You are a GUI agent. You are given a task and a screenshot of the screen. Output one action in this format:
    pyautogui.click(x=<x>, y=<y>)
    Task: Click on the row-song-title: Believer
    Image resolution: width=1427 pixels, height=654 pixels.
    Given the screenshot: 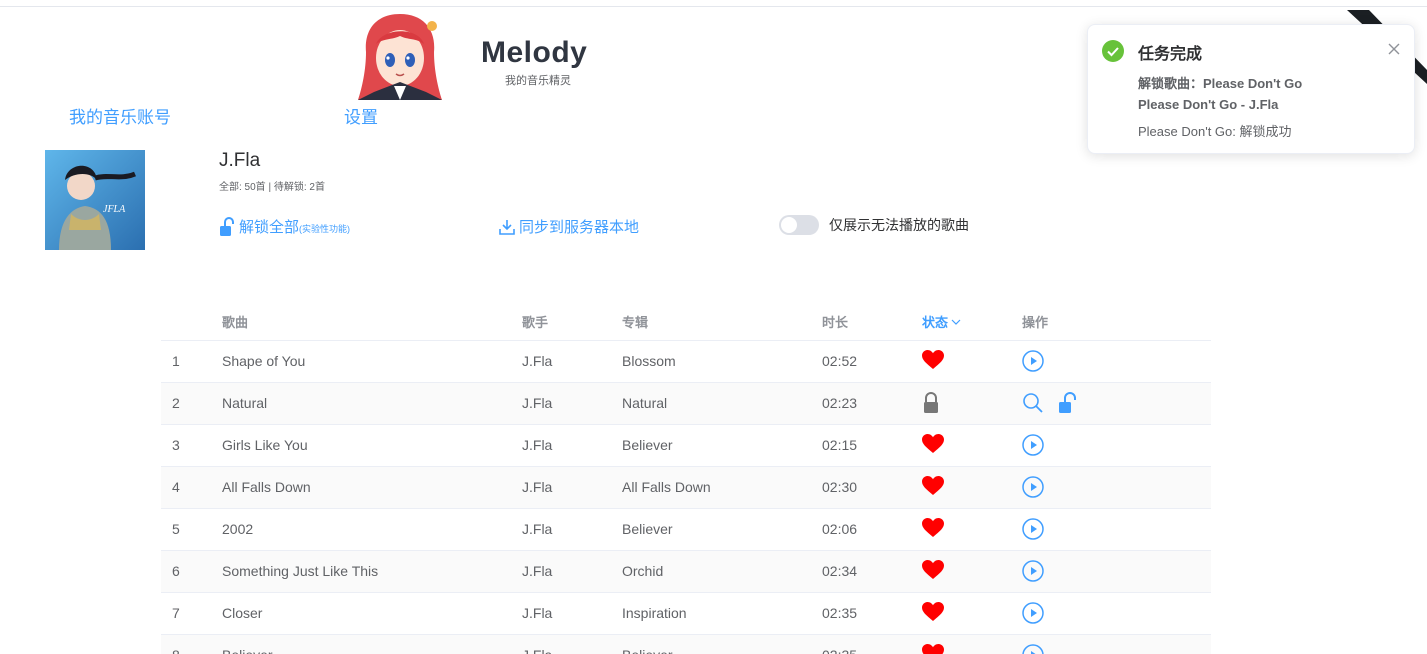 What is the action you would take?
    pyautogui.click(x=247, y=650)
    